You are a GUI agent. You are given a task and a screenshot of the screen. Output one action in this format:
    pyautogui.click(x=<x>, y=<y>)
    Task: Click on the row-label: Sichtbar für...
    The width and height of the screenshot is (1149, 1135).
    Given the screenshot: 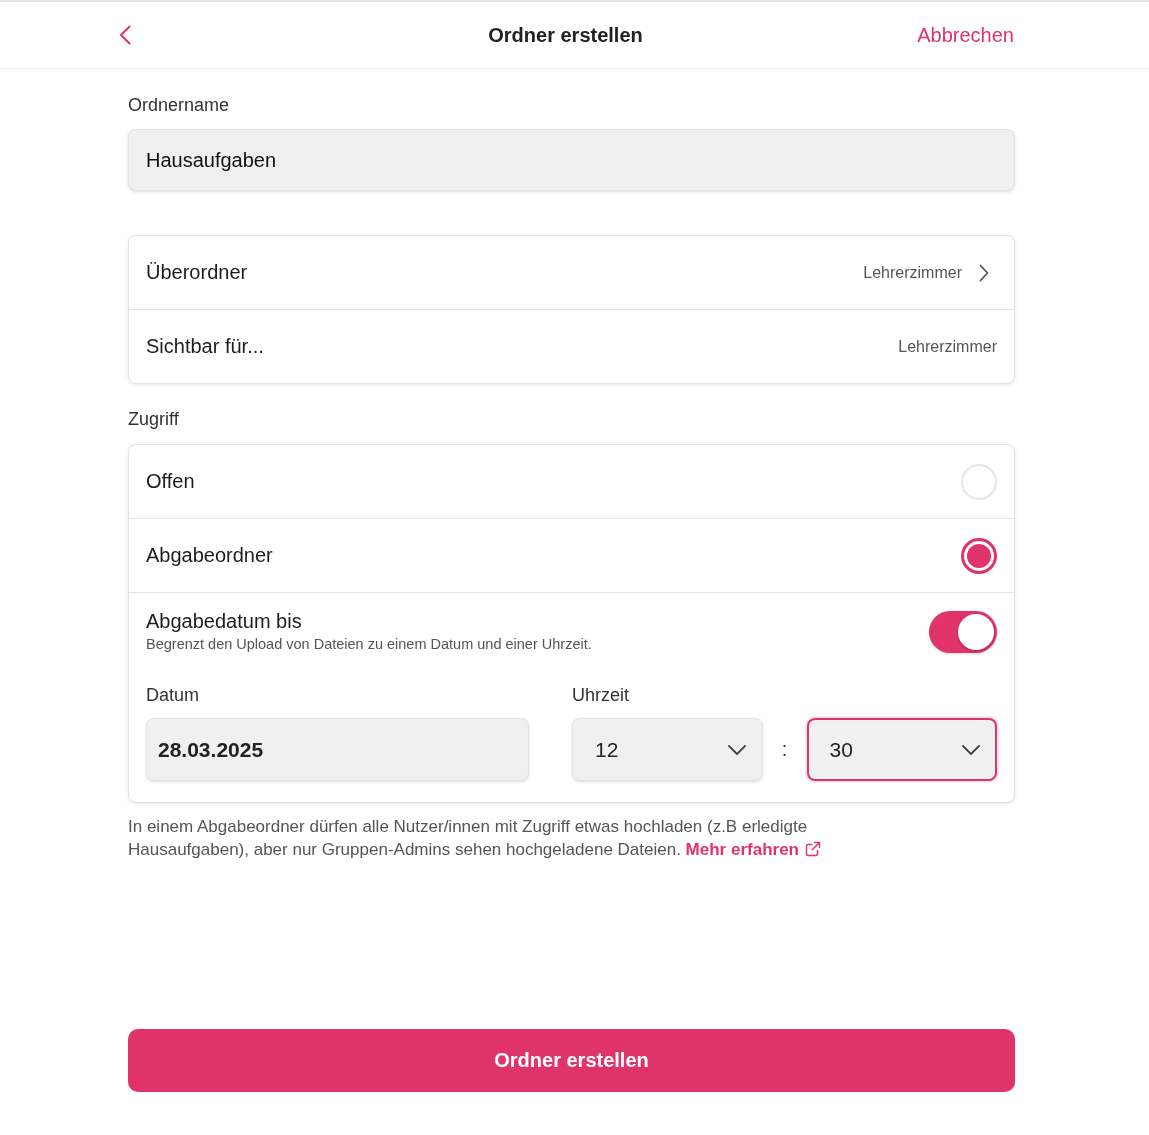 What is the action you would take?
    pyautogui.click(x=205, y=346)
    